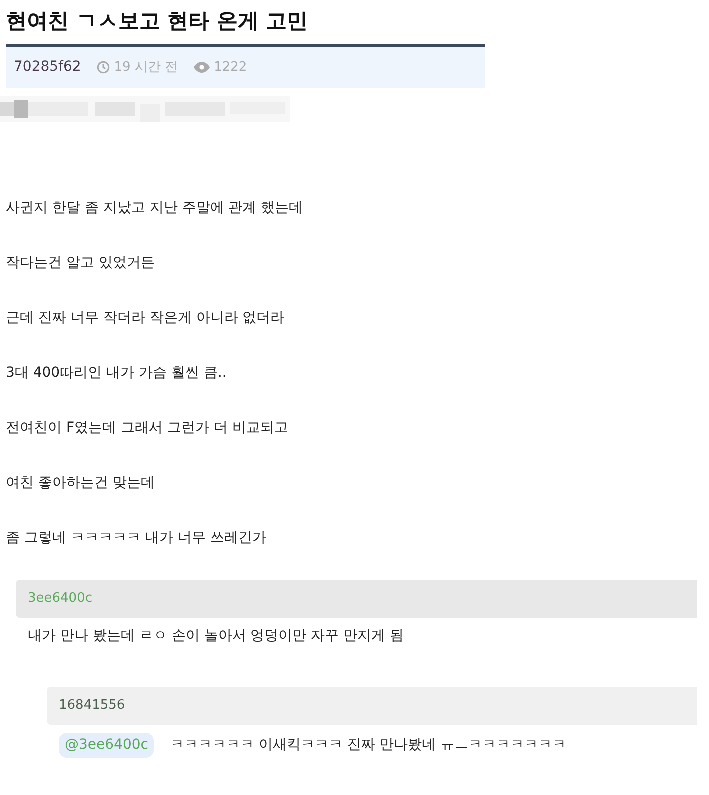 This screenshot has height=795, width=709. I want to click on post-author: 70285f62, so click(48, 67).